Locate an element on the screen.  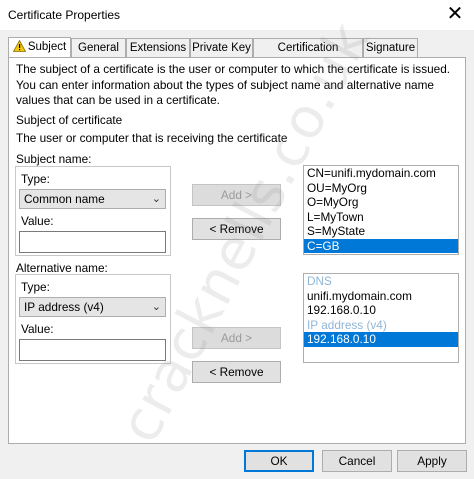
alt-type-value: IP address (v4) is located at coordinates (64, 307).